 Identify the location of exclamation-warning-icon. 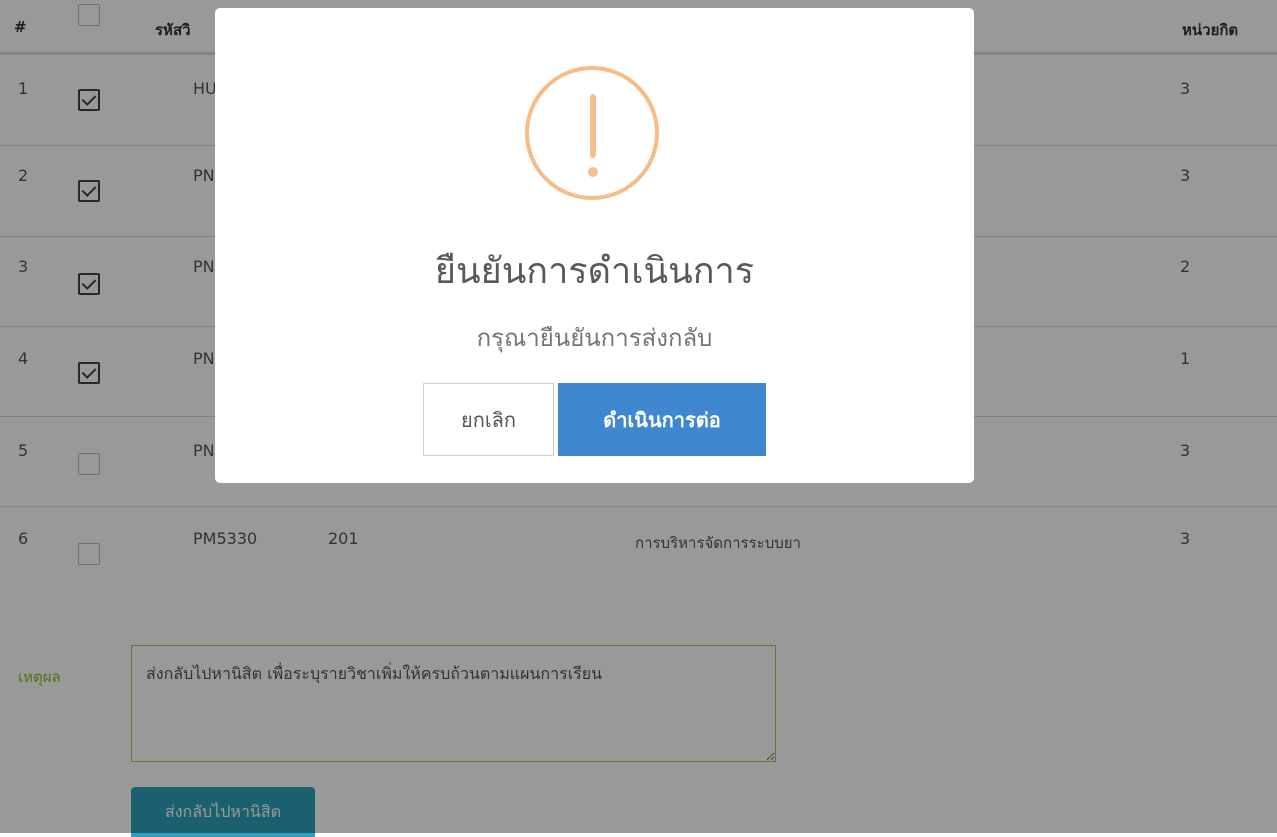
(592, 133).